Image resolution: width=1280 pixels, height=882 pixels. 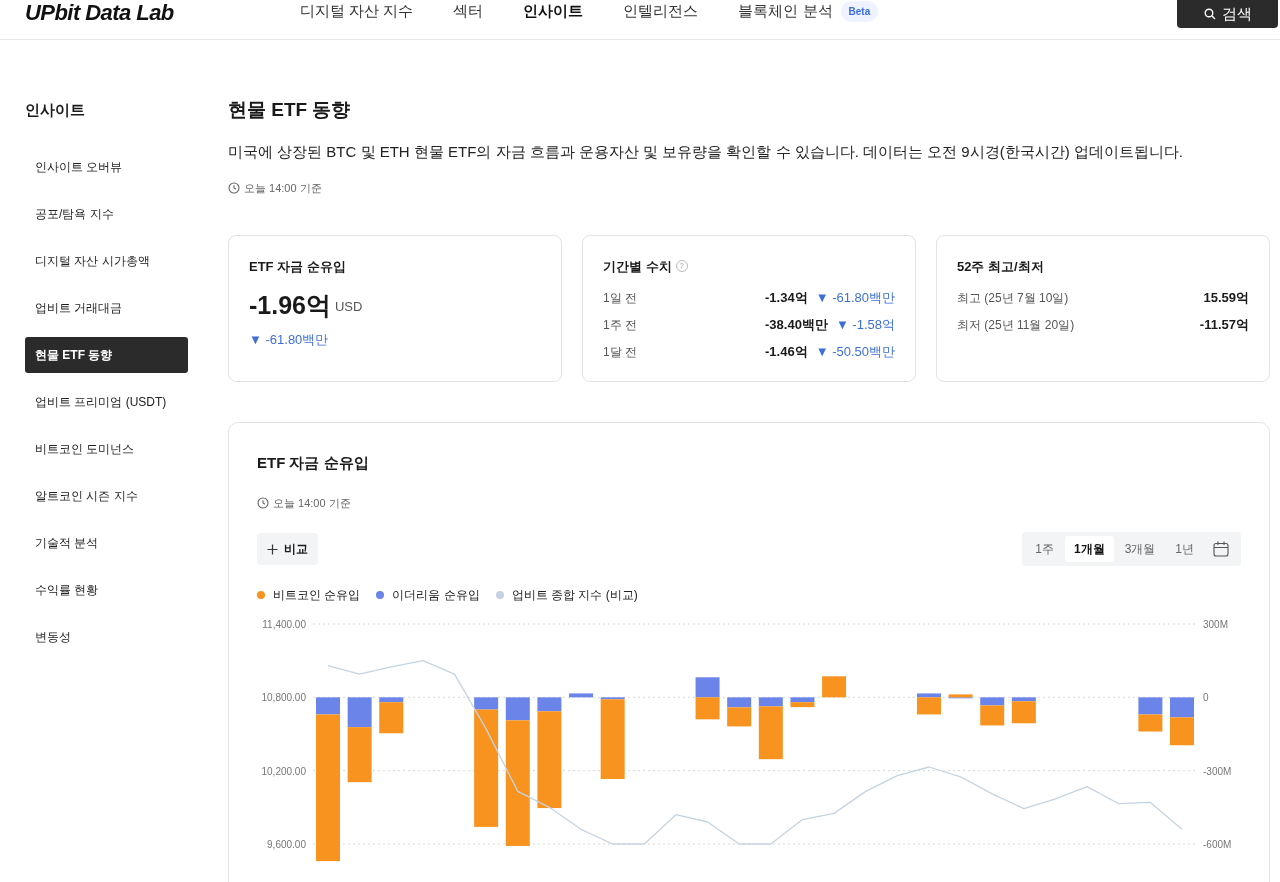 What do you see at coordinates (106, 308) in the screenshot?
I see `sidebar-item: 업비트 거래대금` at bounding box center [106, 308].